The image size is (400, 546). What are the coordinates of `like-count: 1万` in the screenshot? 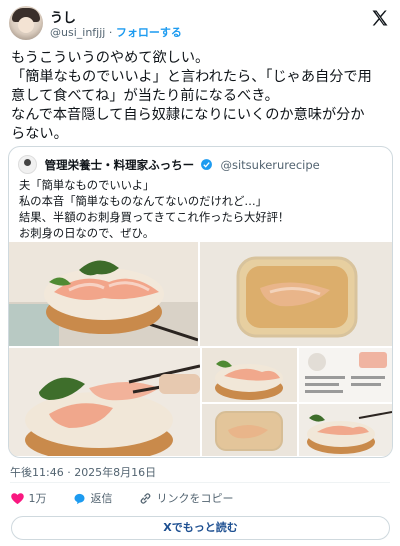 It's located at (37, 498).